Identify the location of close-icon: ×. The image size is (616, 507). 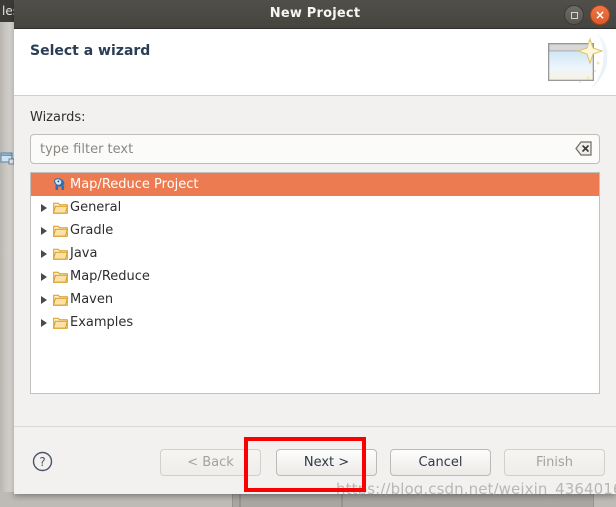
(600, 15).